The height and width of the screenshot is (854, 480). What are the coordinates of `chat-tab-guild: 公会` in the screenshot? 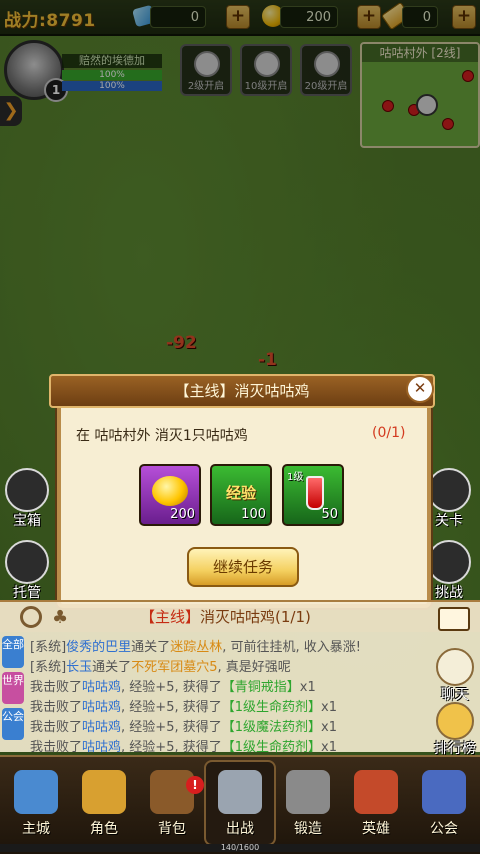 It's located at (13, 724).